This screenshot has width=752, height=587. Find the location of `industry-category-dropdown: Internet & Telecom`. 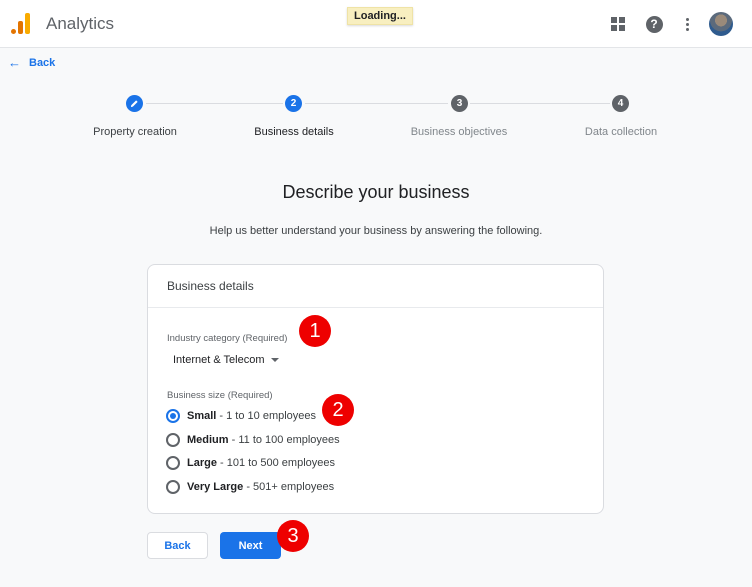

industry-category-dropdown: Internet & Telecom is located at coordinates (226, 360).